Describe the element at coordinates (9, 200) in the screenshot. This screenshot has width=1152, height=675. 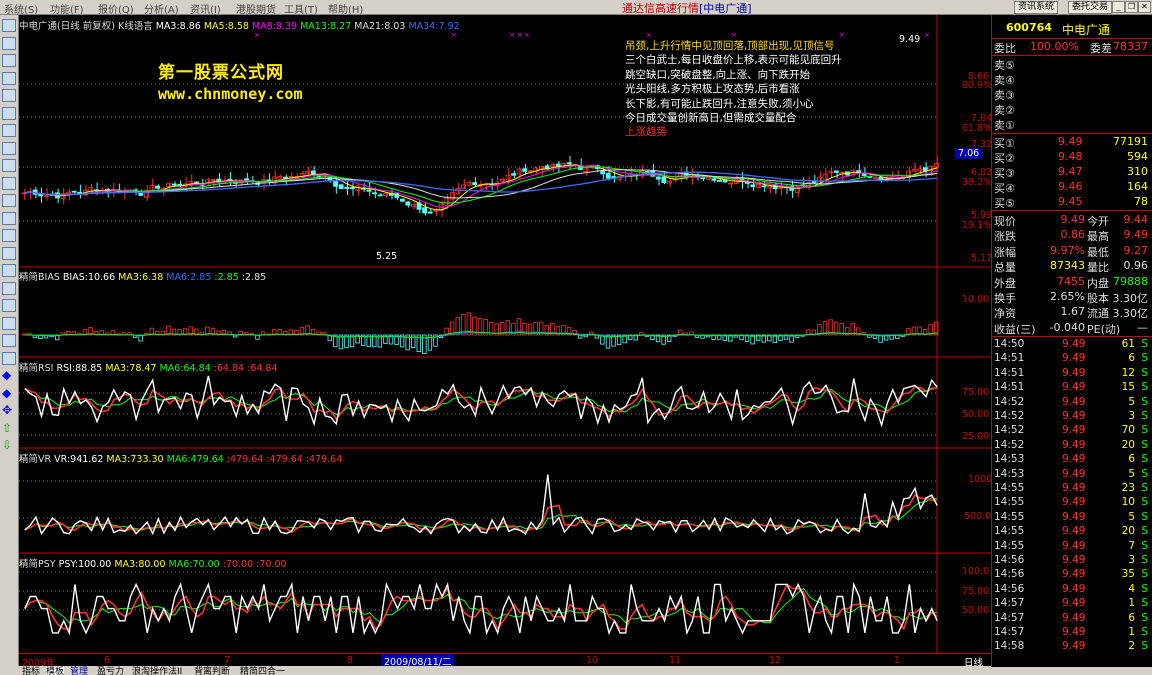
I see `fund-icon` at that location.